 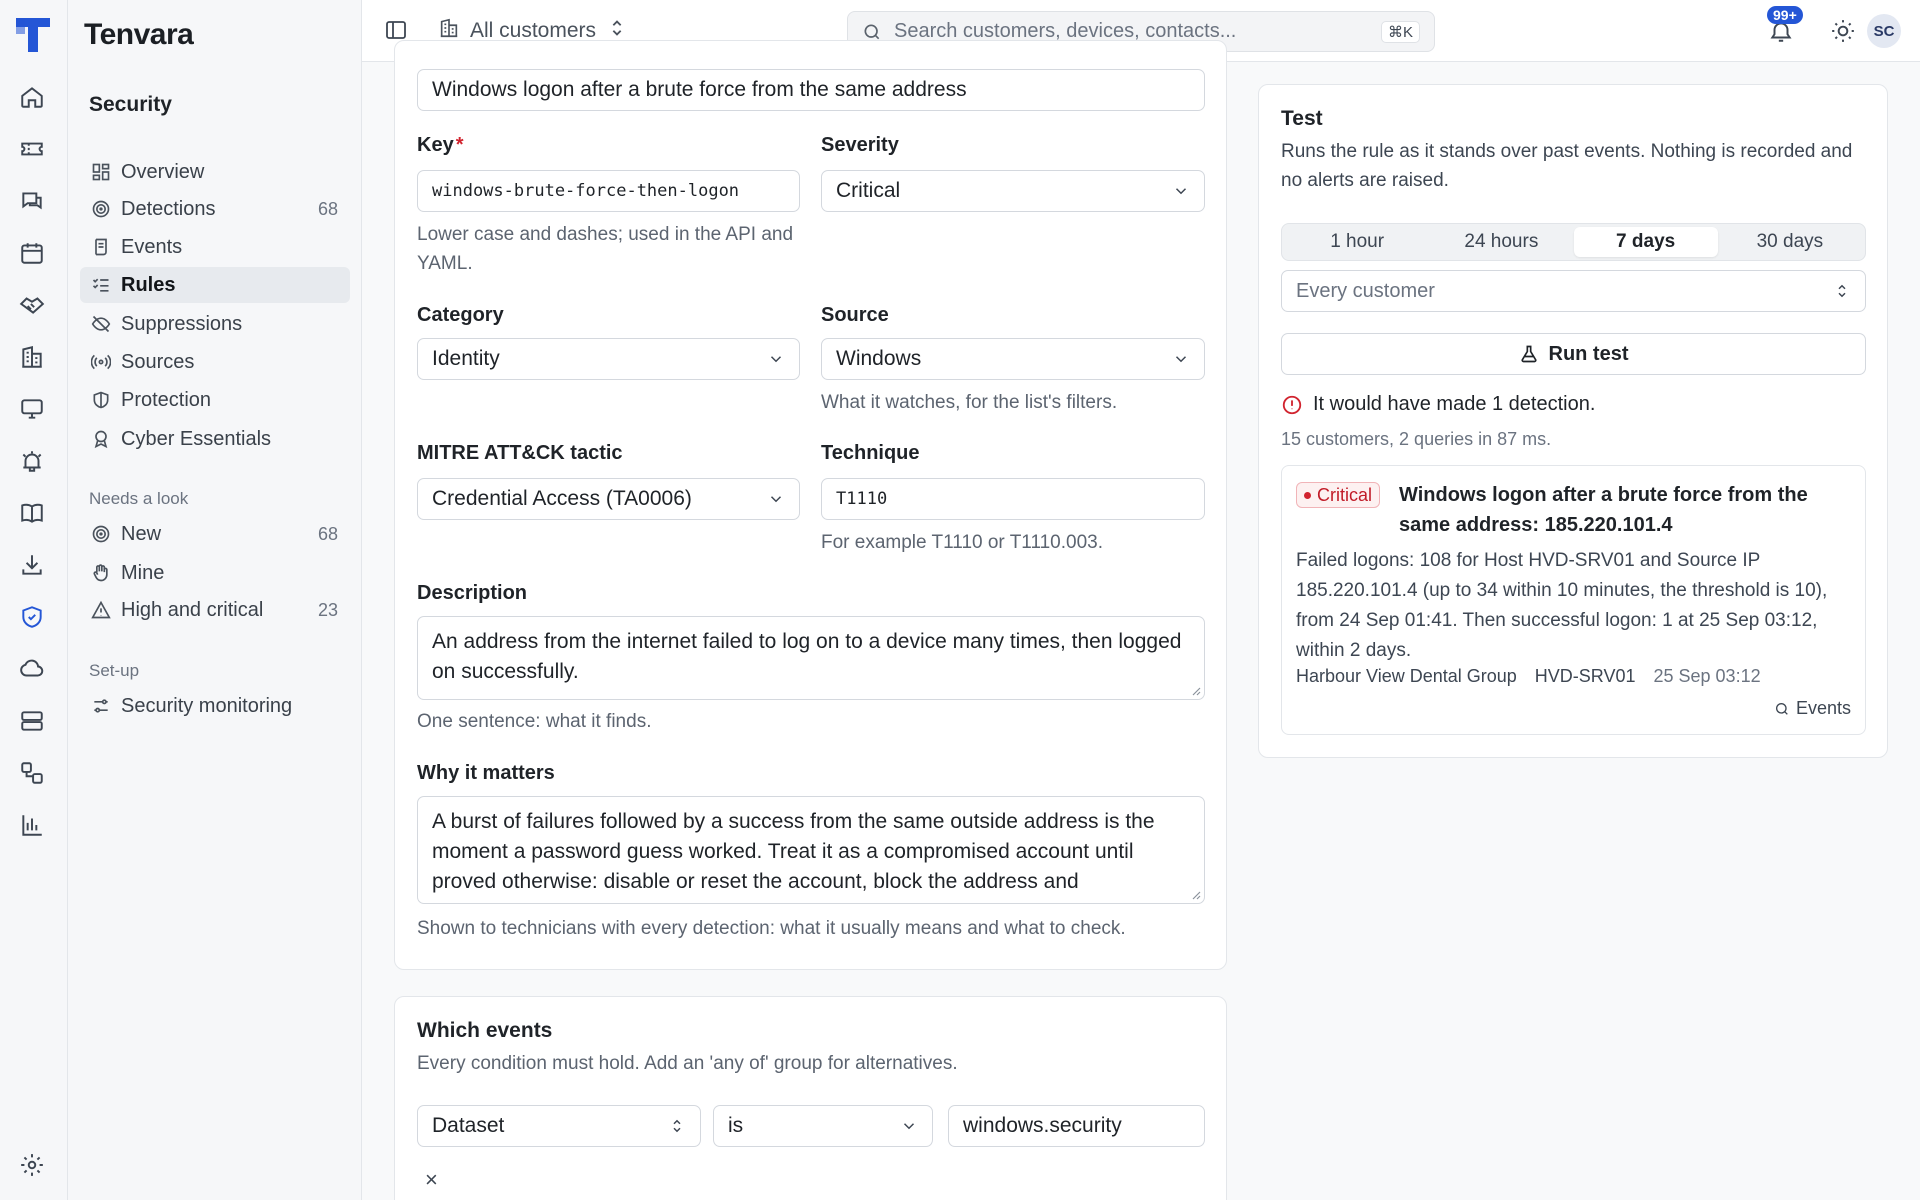 What do you see at coordinates (1501, 242) in the screenshot?
I see `range-24-hours: 24 hours` at bounding box center [1501, 242].